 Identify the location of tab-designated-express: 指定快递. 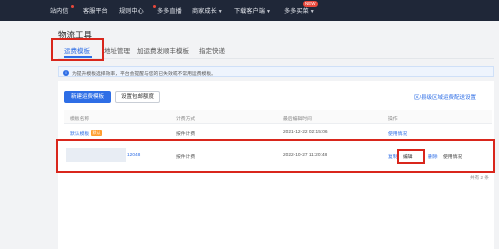
(212, 50).